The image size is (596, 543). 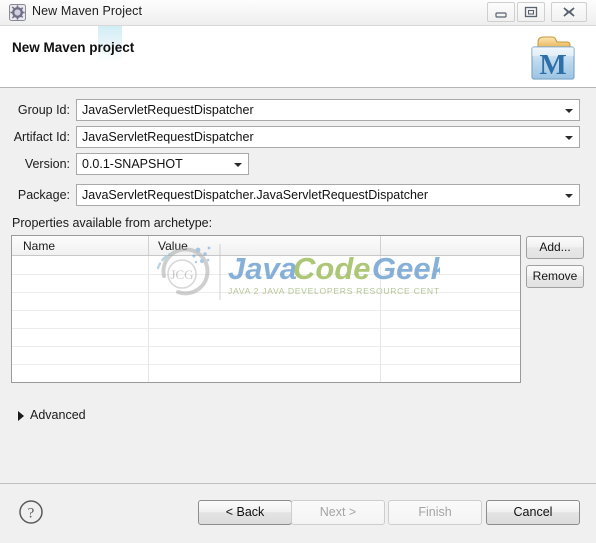 What do you see at coordinates (87, 11) in the screenshot?
I see `window-title: New Maven Project` at bounding box center [87, 11].